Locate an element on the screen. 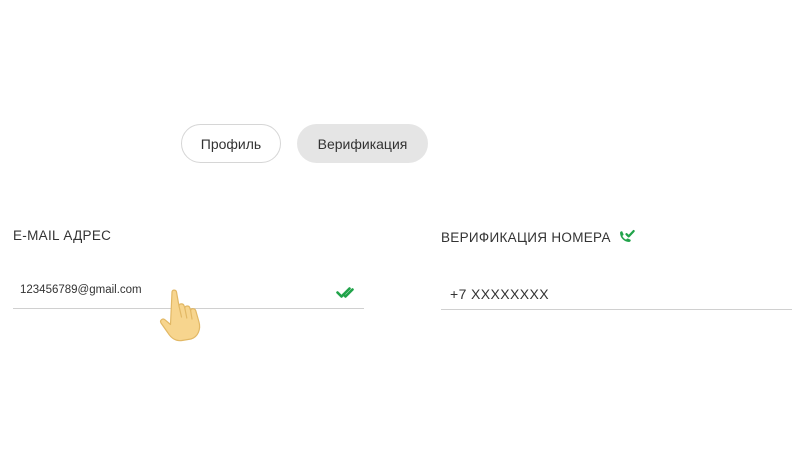 The width and height of the screenshot is (800, 450). tab-profile-label: Профиль is located at coordinates (231, 143).